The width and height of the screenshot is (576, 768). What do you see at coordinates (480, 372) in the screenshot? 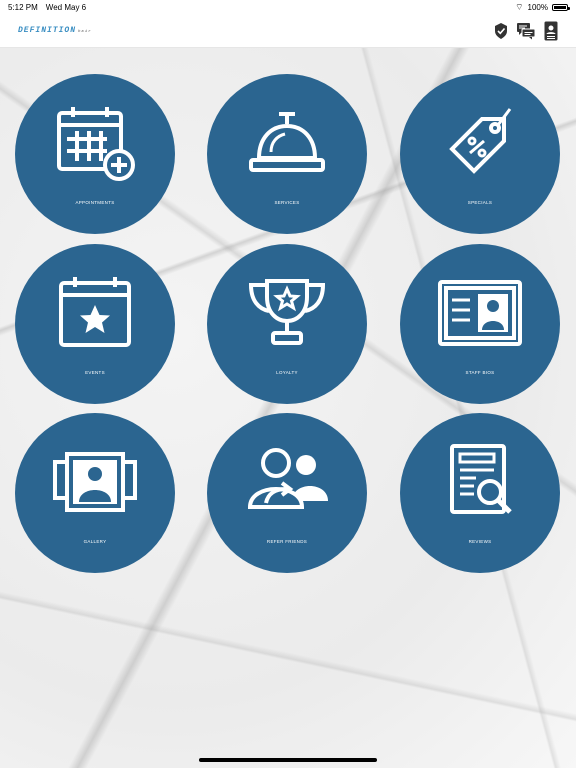
I see `tile-label: STAFF BIOS` at bounding box center [480, 372].